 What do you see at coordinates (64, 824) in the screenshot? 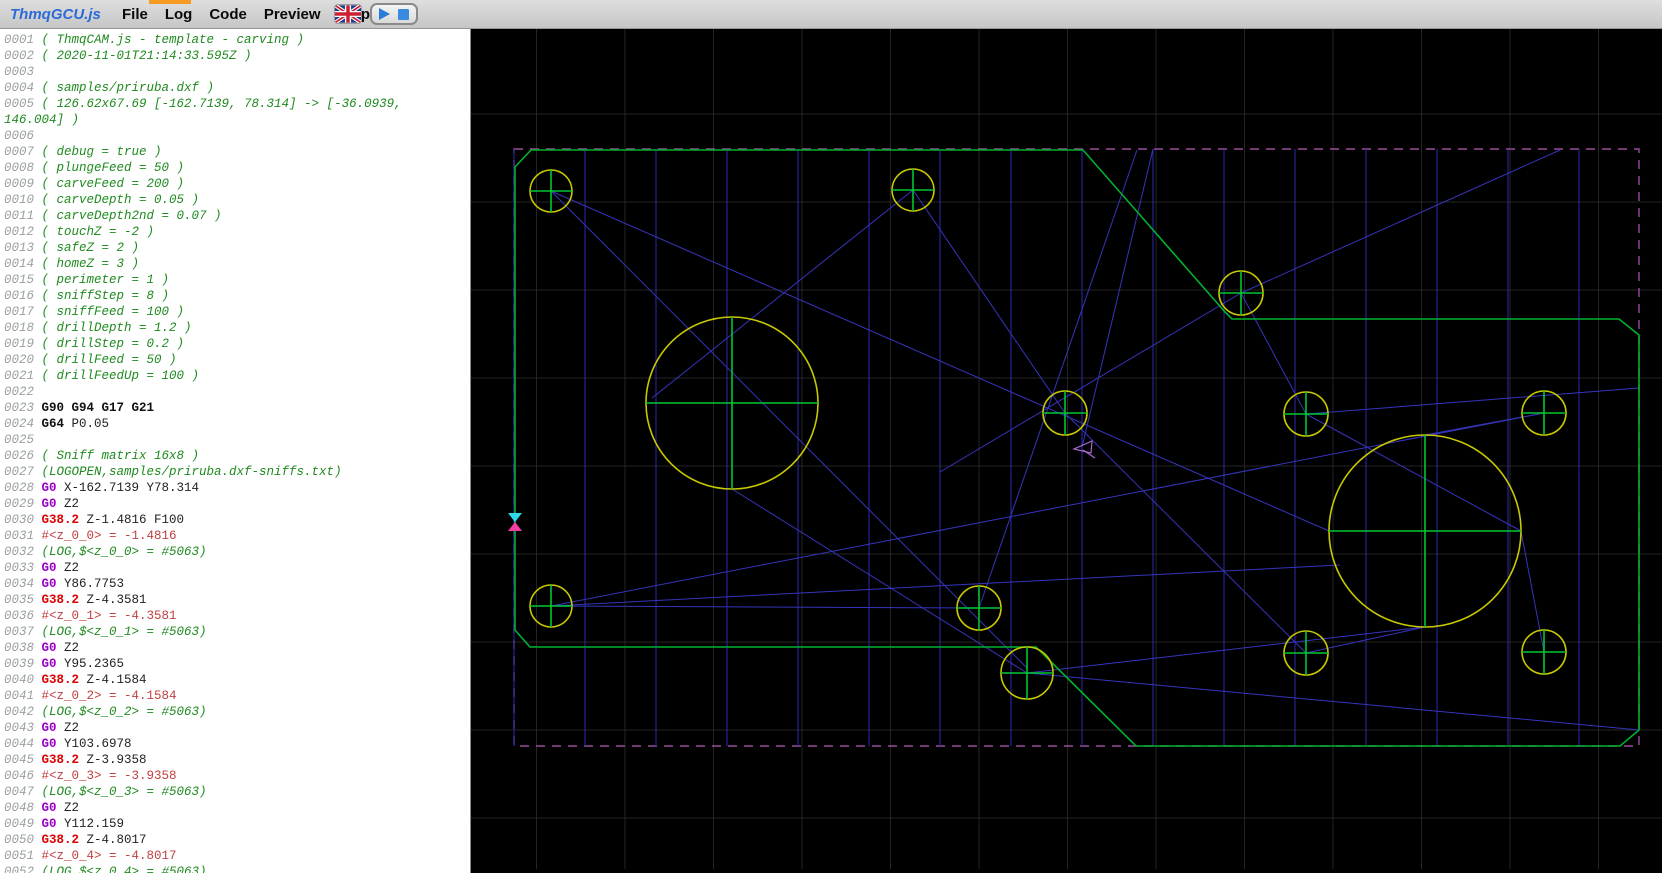
I see `log-line: 0049 G0 Y112.159` at bounding box center [64, 824].